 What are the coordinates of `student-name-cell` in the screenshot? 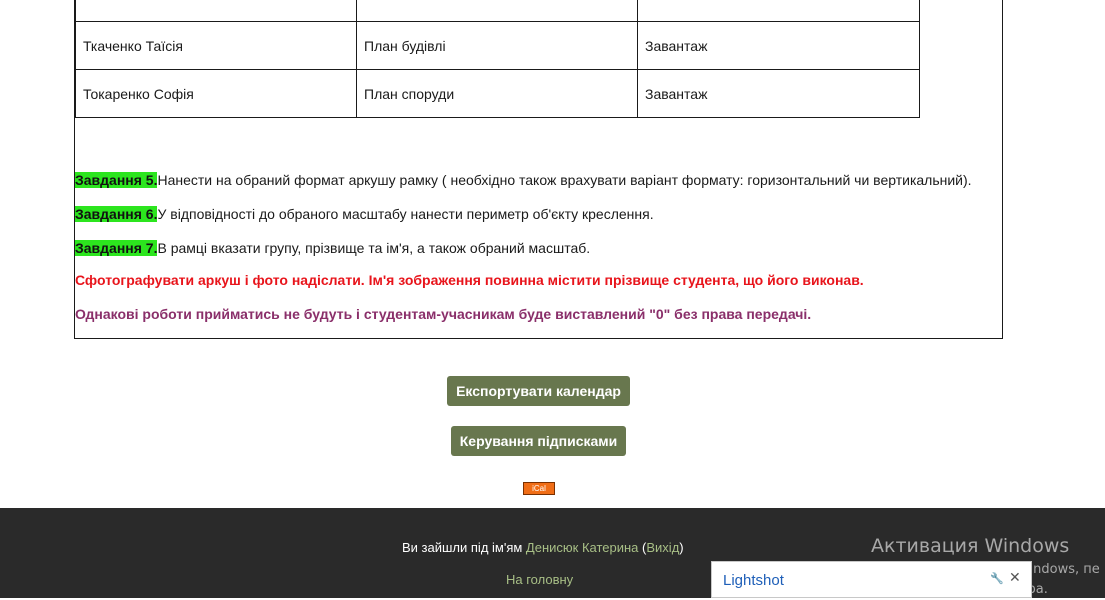 It's located at (216, 11).